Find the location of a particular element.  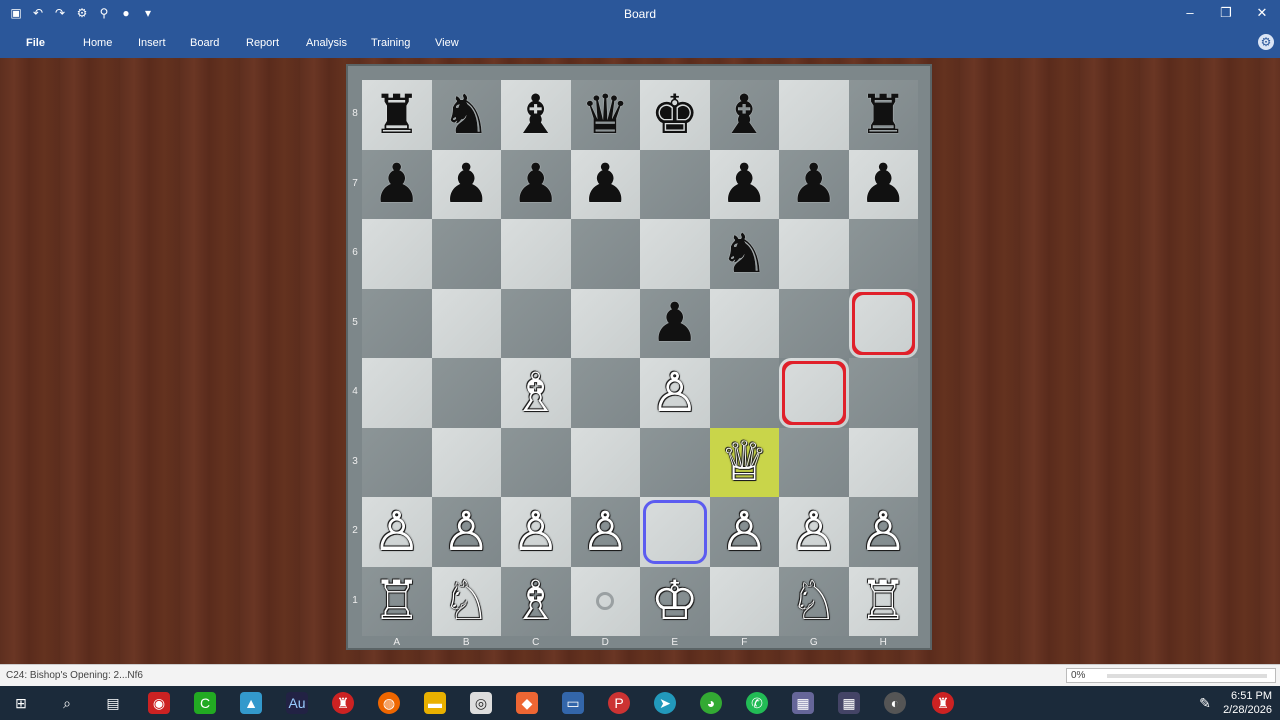

piece-h8: ♜ is located at coordinates (883, 114).